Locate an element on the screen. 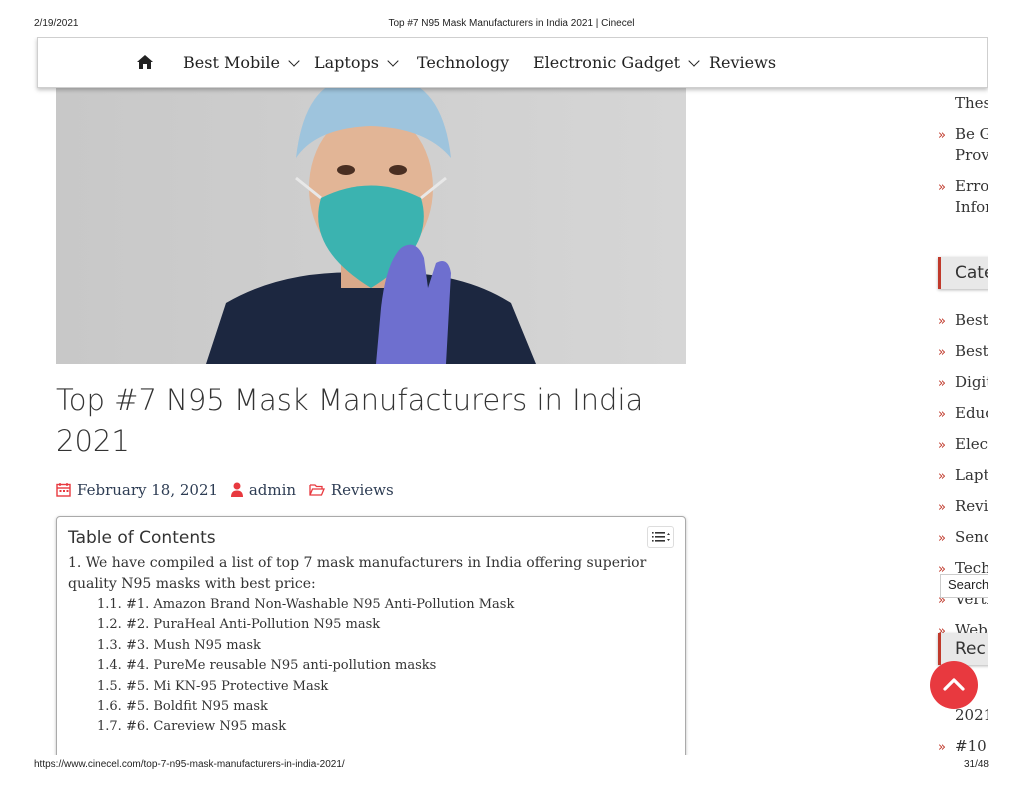  sidebar-link-text: Be G is located at coordinates (971, 134).